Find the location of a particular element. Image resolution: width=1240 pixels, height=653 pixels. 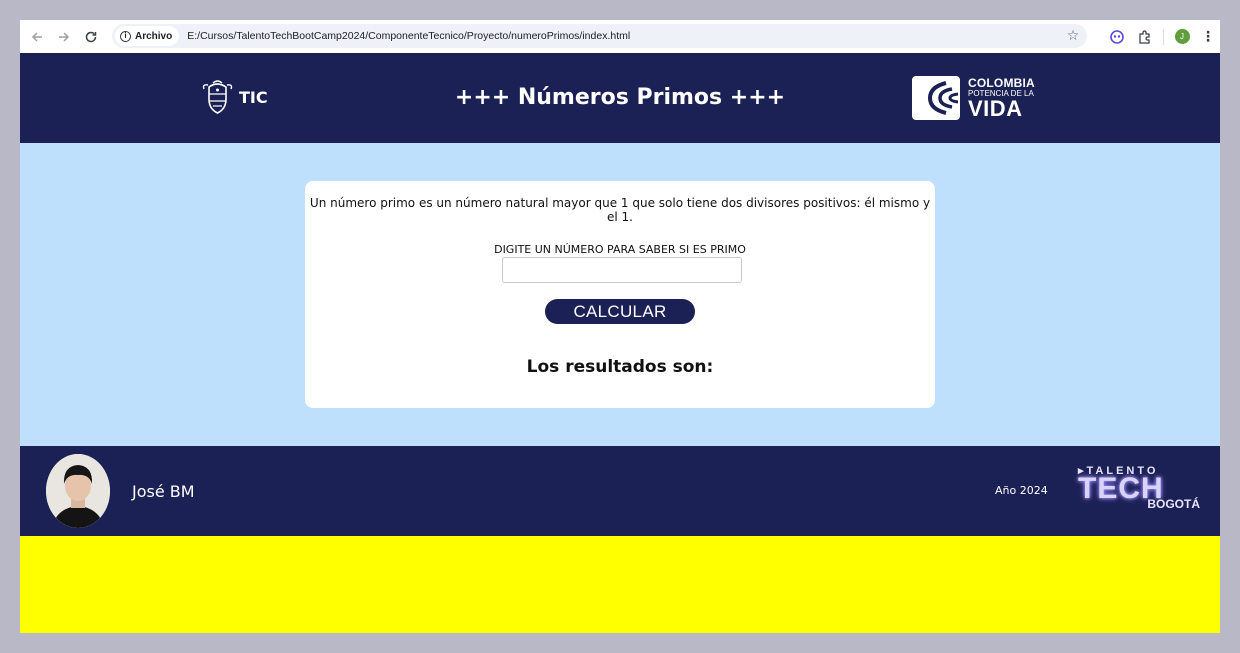

toolbar-actions: J ⋮ is located at coordinates (1161, 36).